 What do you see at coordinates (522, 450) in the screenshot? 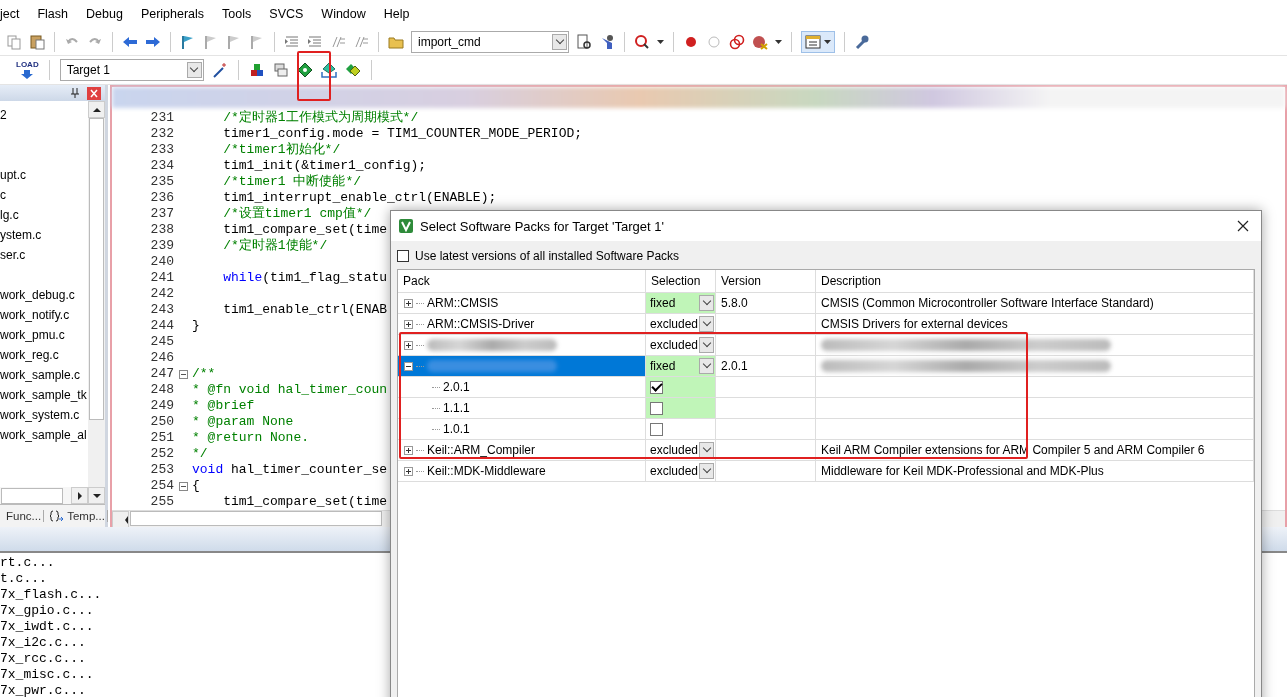
I see `pack-row-name: Keil::ARM_Compiler` at bounding box center [522, 450].